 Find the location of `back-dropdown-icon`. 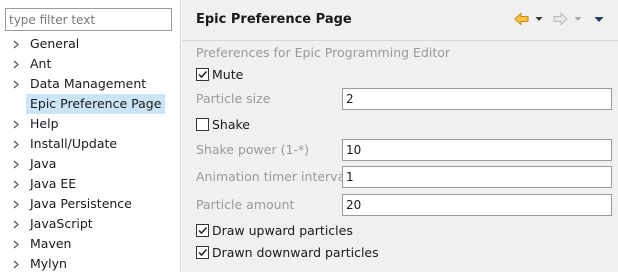

back-dropdown-icon is located at coordinates (539, 20).